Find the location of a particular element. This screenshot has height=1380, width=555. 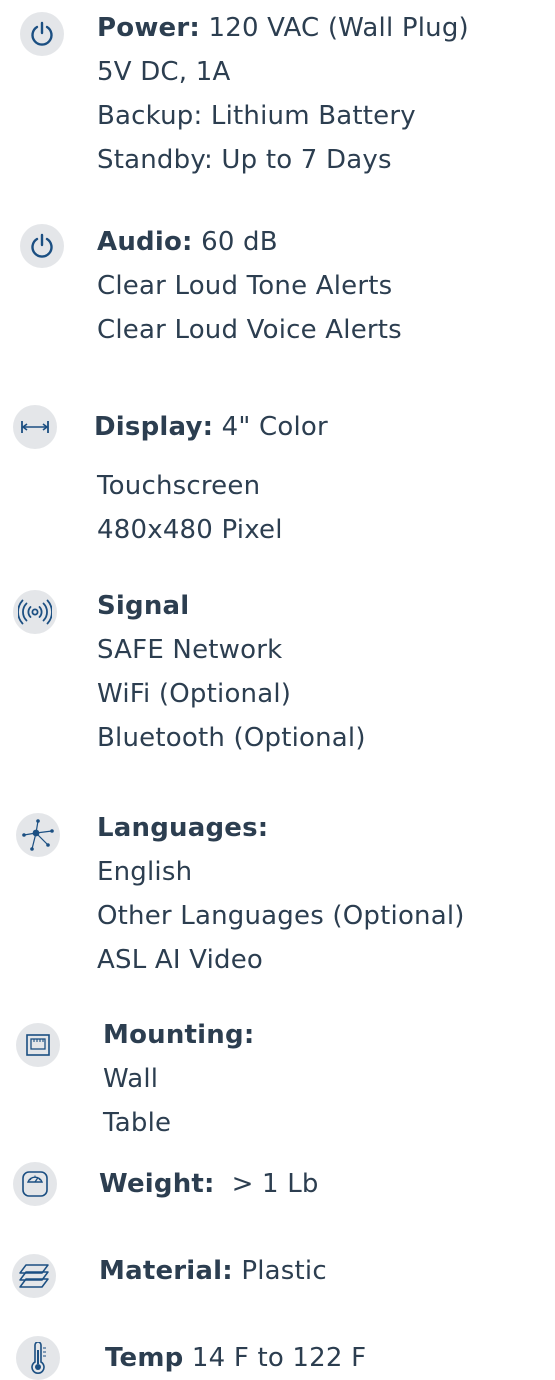

spec-temp-heading: Temp 14 F to 122 F is located at coordinates (235, 1358).